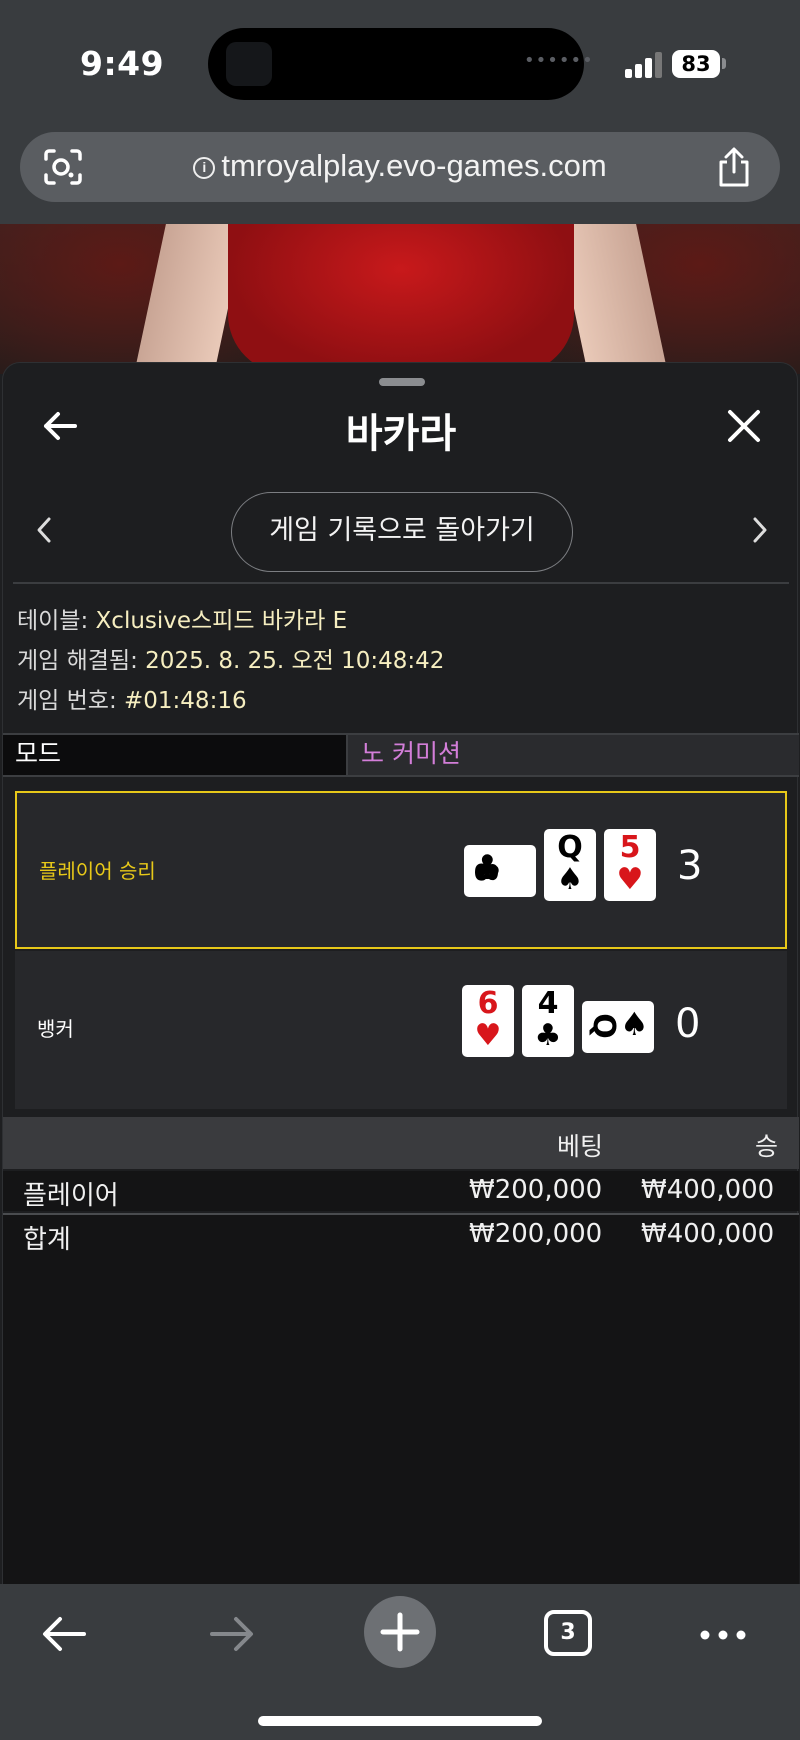 The width and height of the screenshot is (800, 1740). I want to click on browser-forward-icon, so click(232, 1634).